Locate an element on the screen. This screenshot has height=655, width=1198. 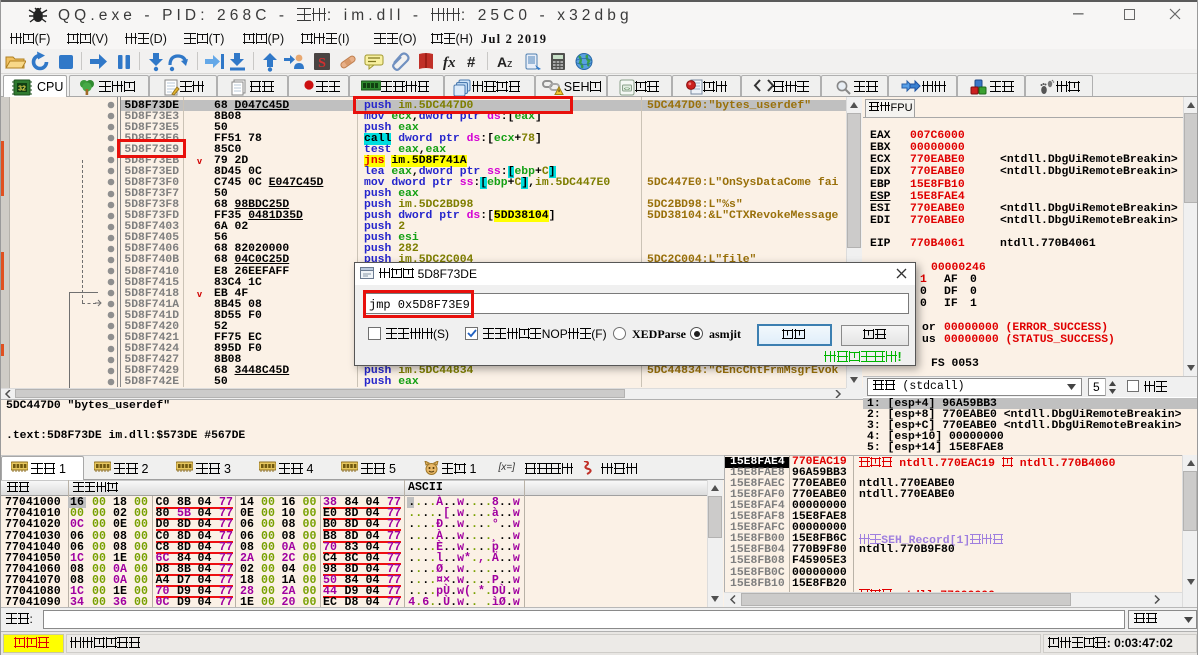
svg-text: z is located at coordinates (510, 64).